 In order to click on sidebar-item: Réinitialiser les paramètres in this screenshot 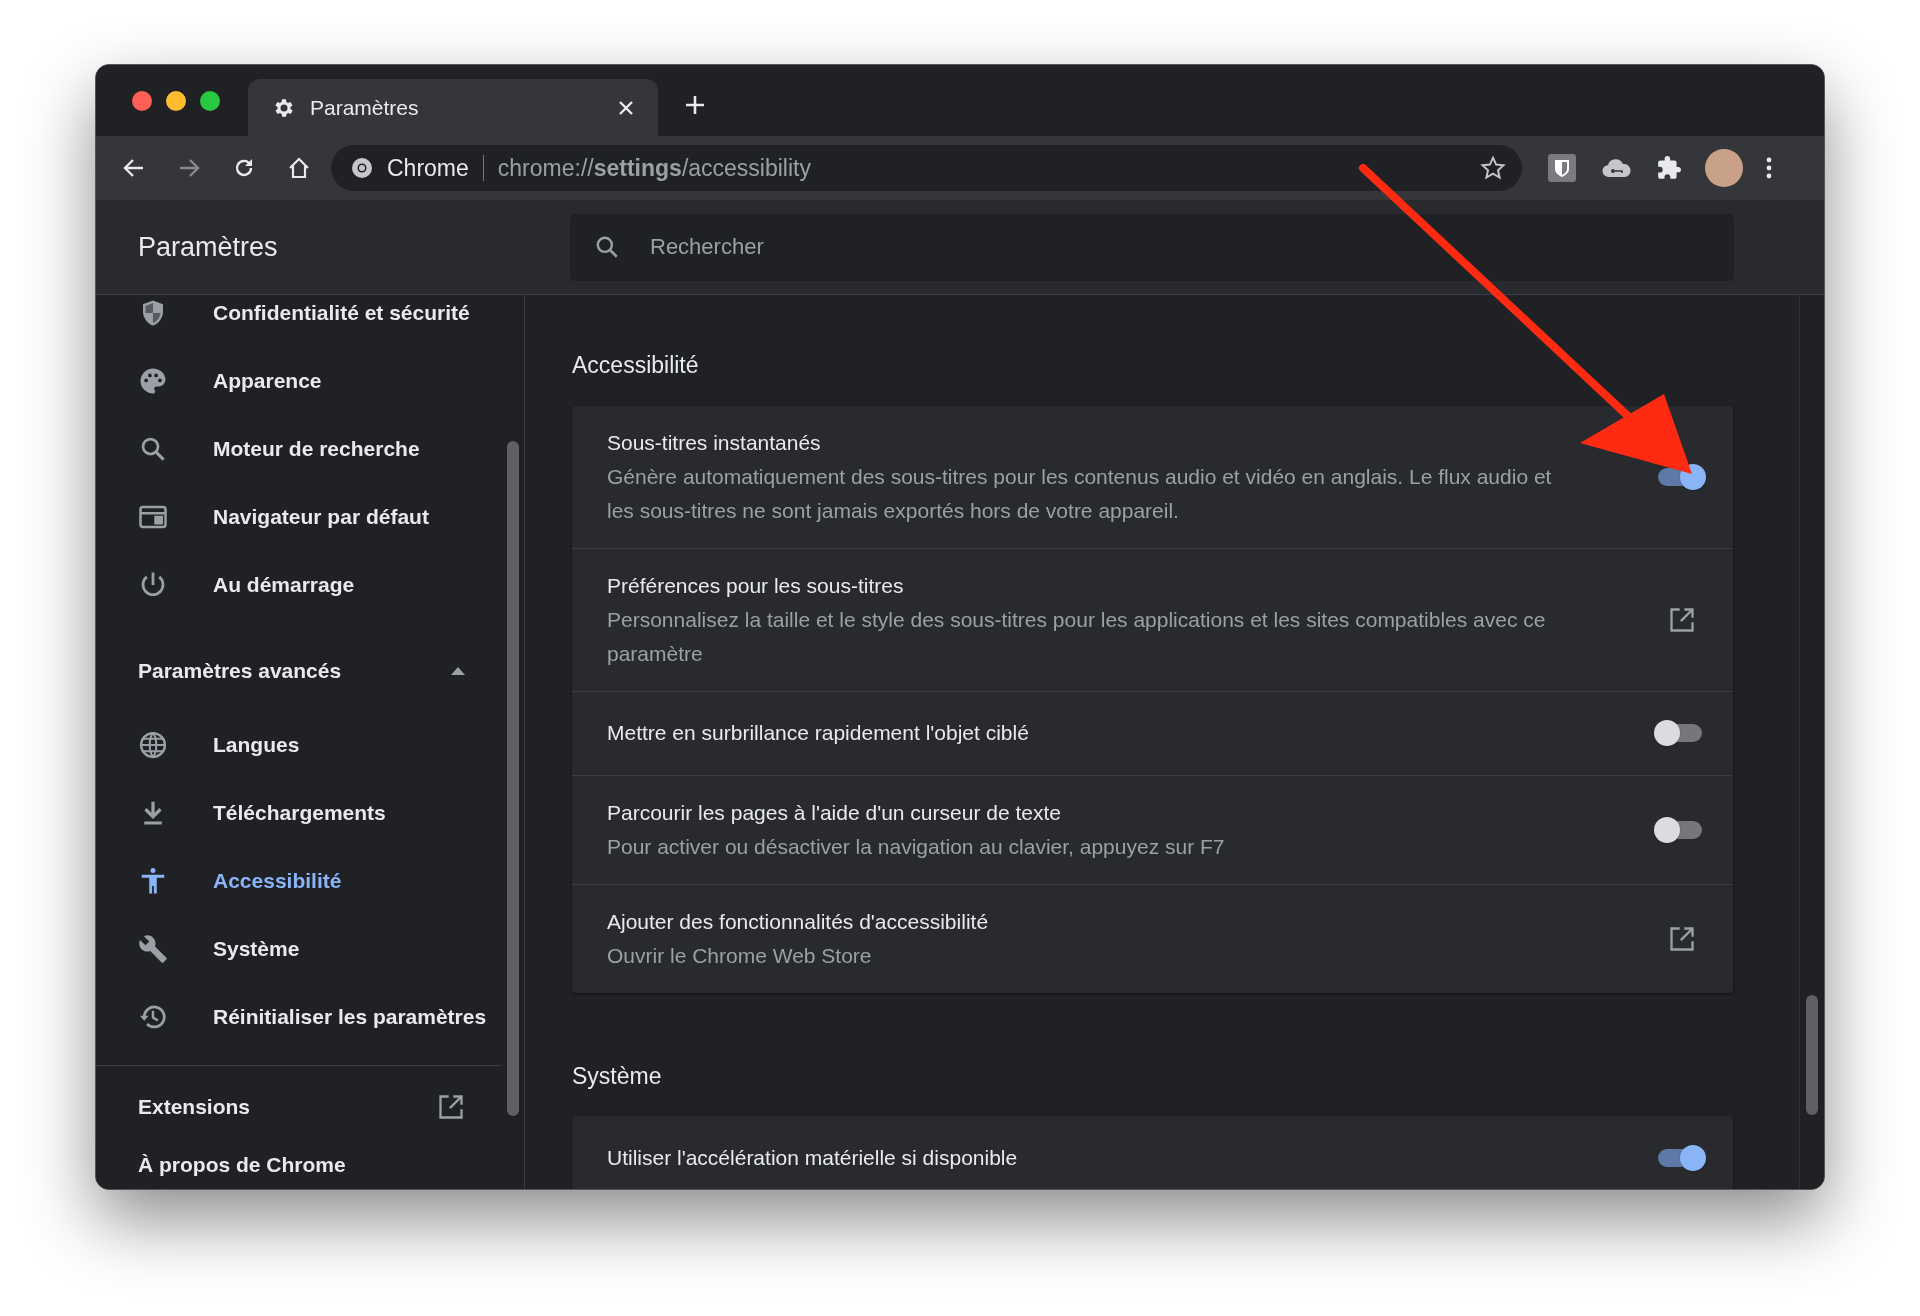, I will do `click(298, 1017)`.